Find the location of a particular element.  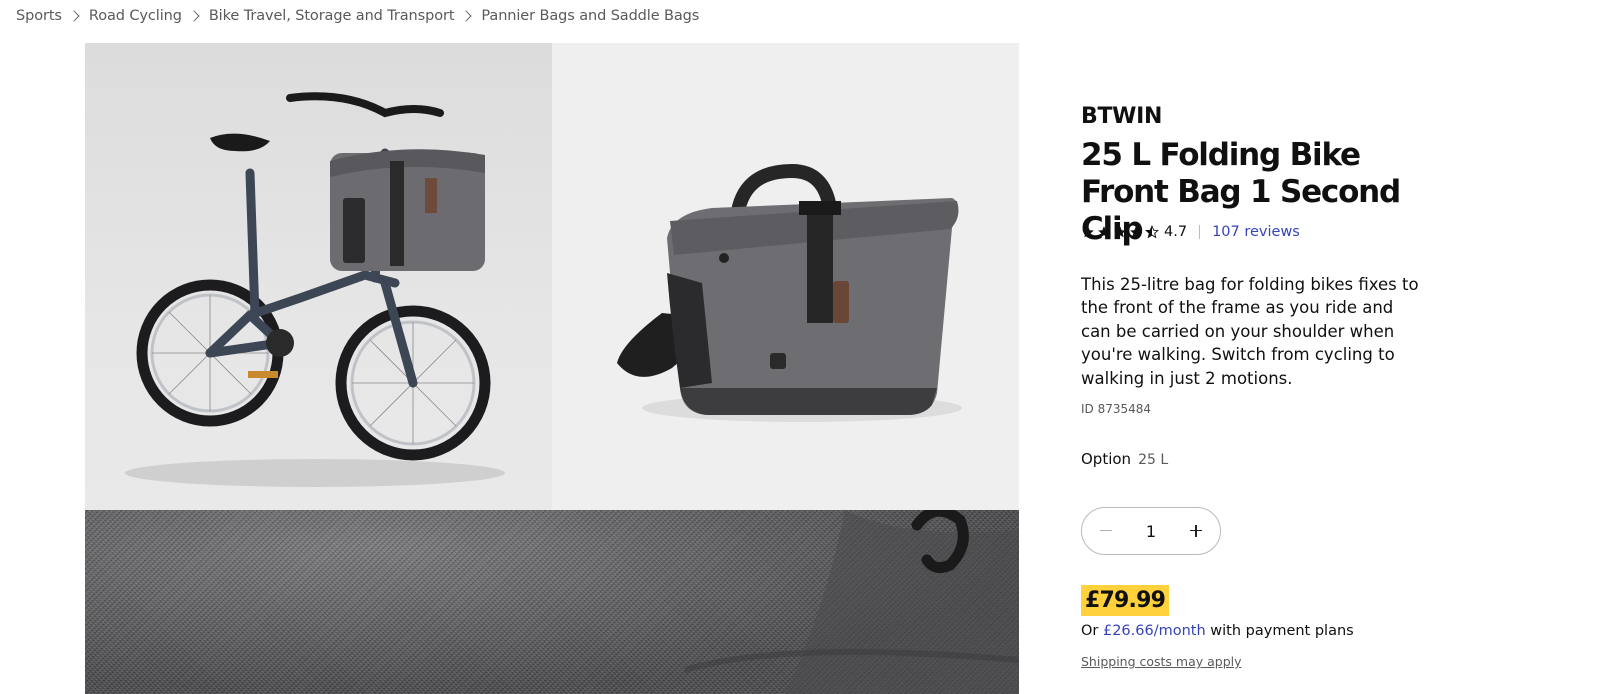

payment-prefix: Or is located at coordinates (1090, 631).